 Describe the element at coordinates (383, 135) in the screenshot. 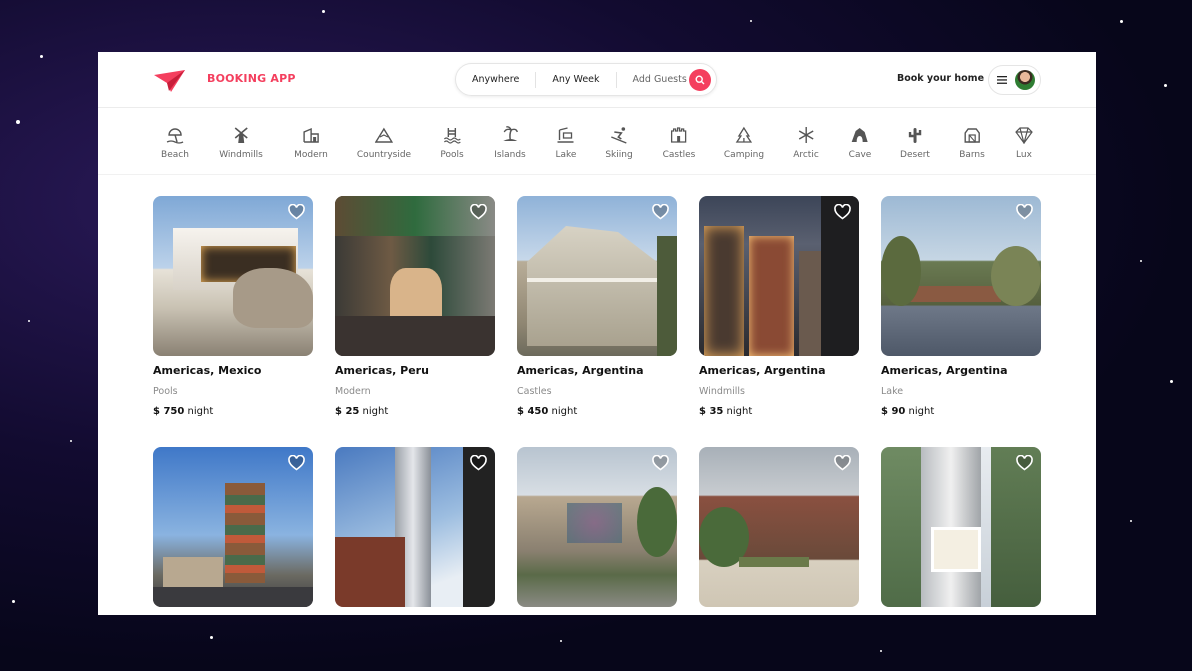

I see `mountain-icon` at that location.